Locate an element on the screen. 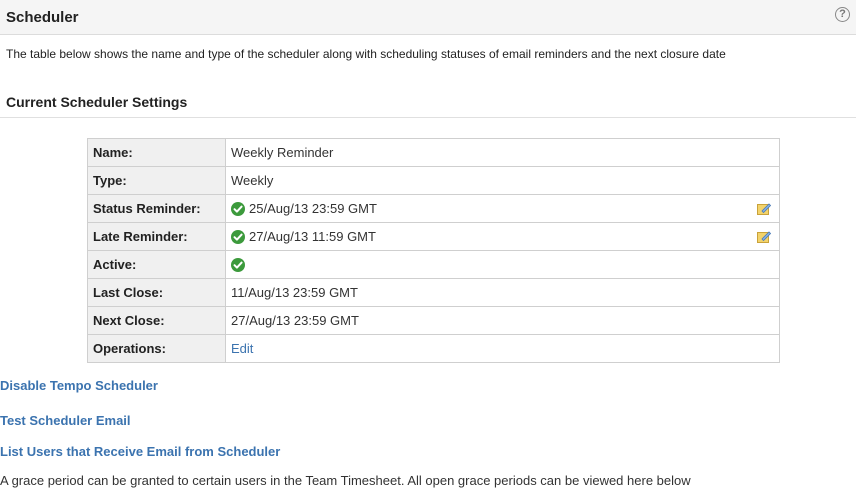 The height and width of the screenshot is (493, 856). name-label: Name: is located at coordinates (156, 152).